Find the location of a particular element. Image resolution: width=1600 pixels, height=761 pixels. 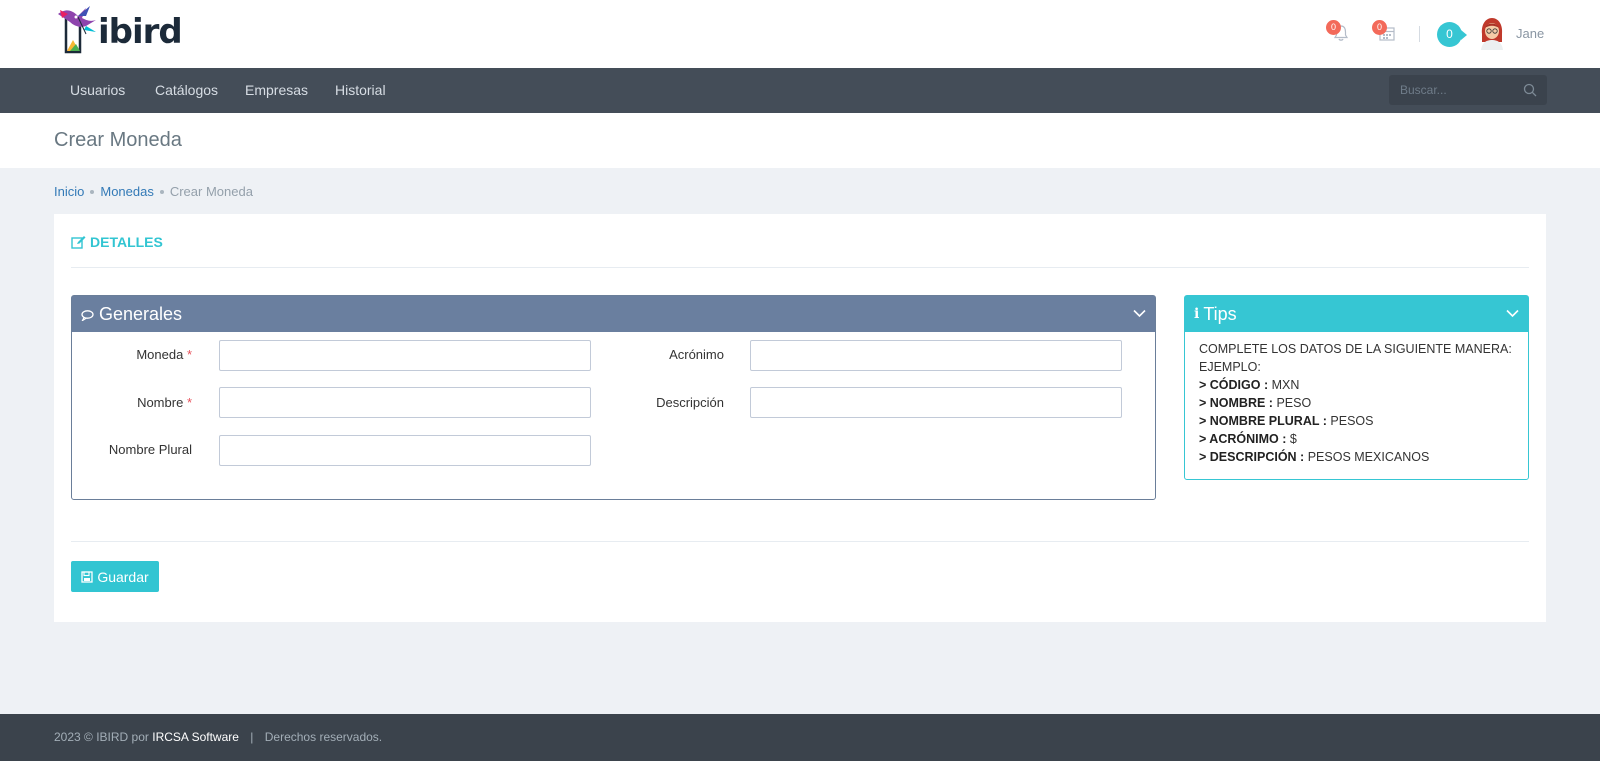

comment-icon is located at coordinates (87, 315).